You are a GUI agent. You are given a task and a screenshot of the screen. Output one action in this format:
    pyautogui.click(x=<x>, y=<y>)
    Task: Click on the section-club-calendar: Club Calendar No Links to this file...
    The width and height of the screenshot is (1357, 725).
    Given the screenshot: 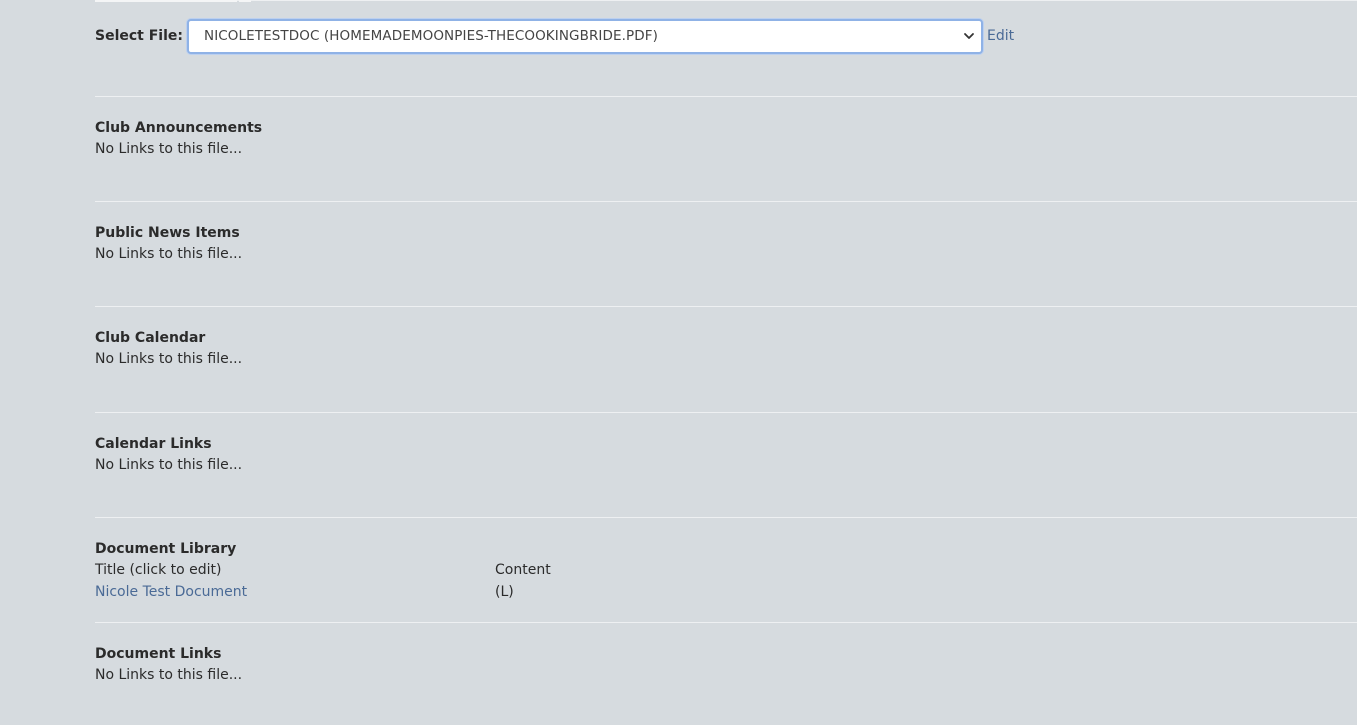 What is the action you would take?
    pyautogui.click(x=726, y=349)
    